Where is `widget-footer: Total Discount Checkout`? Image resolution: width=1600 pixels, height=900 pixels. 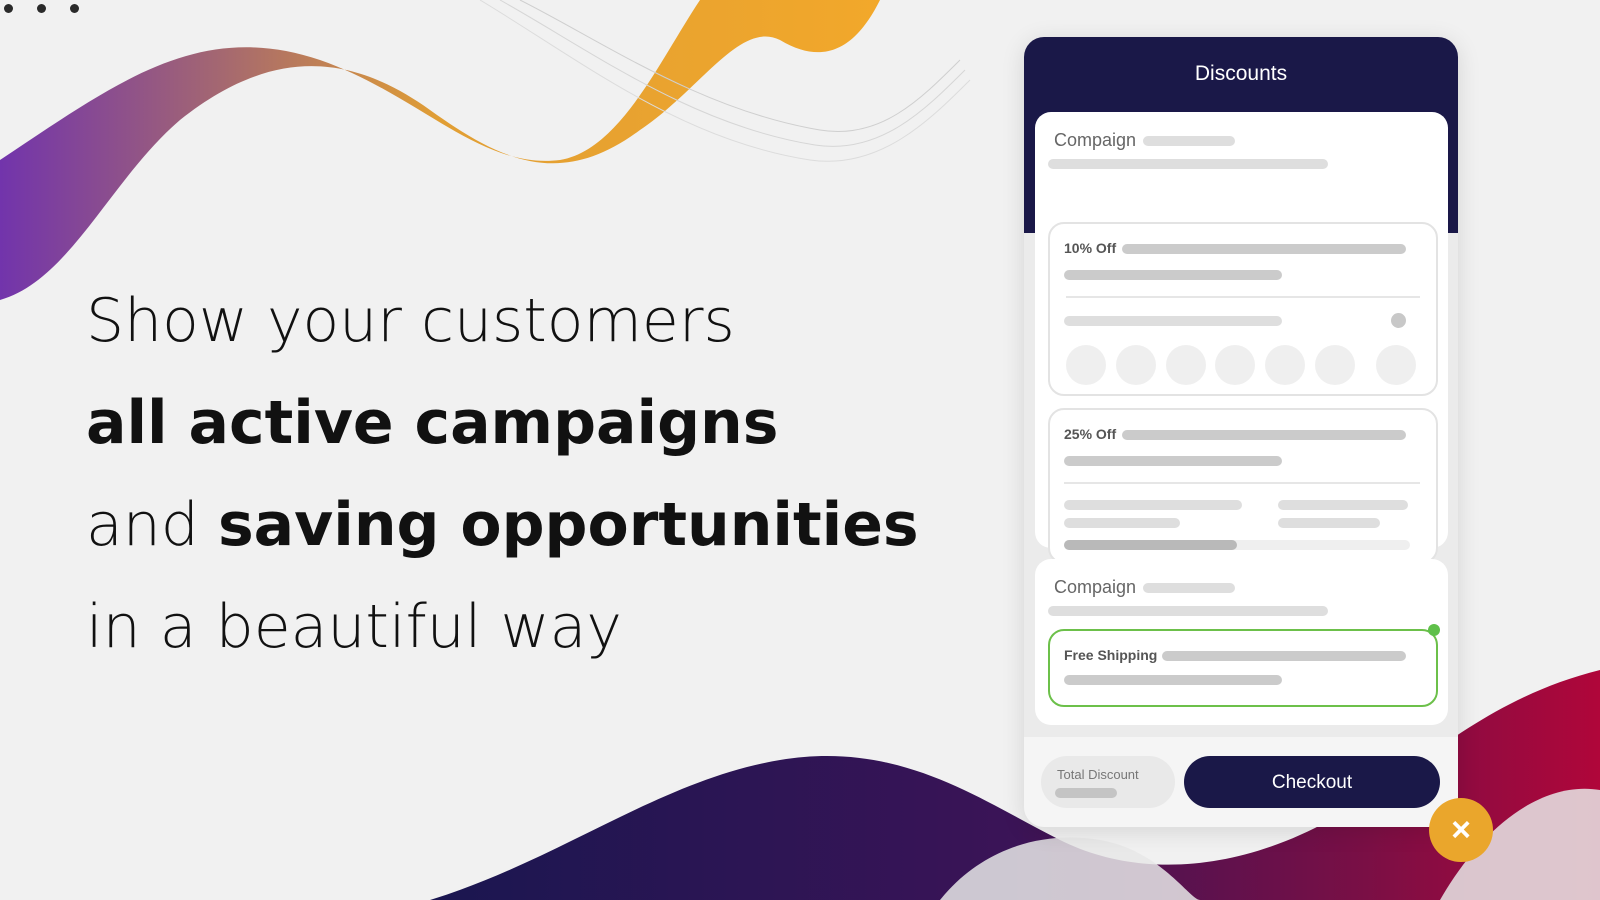
widget-footer: Total Discount Checkout is located at coordinates (1241, 782).